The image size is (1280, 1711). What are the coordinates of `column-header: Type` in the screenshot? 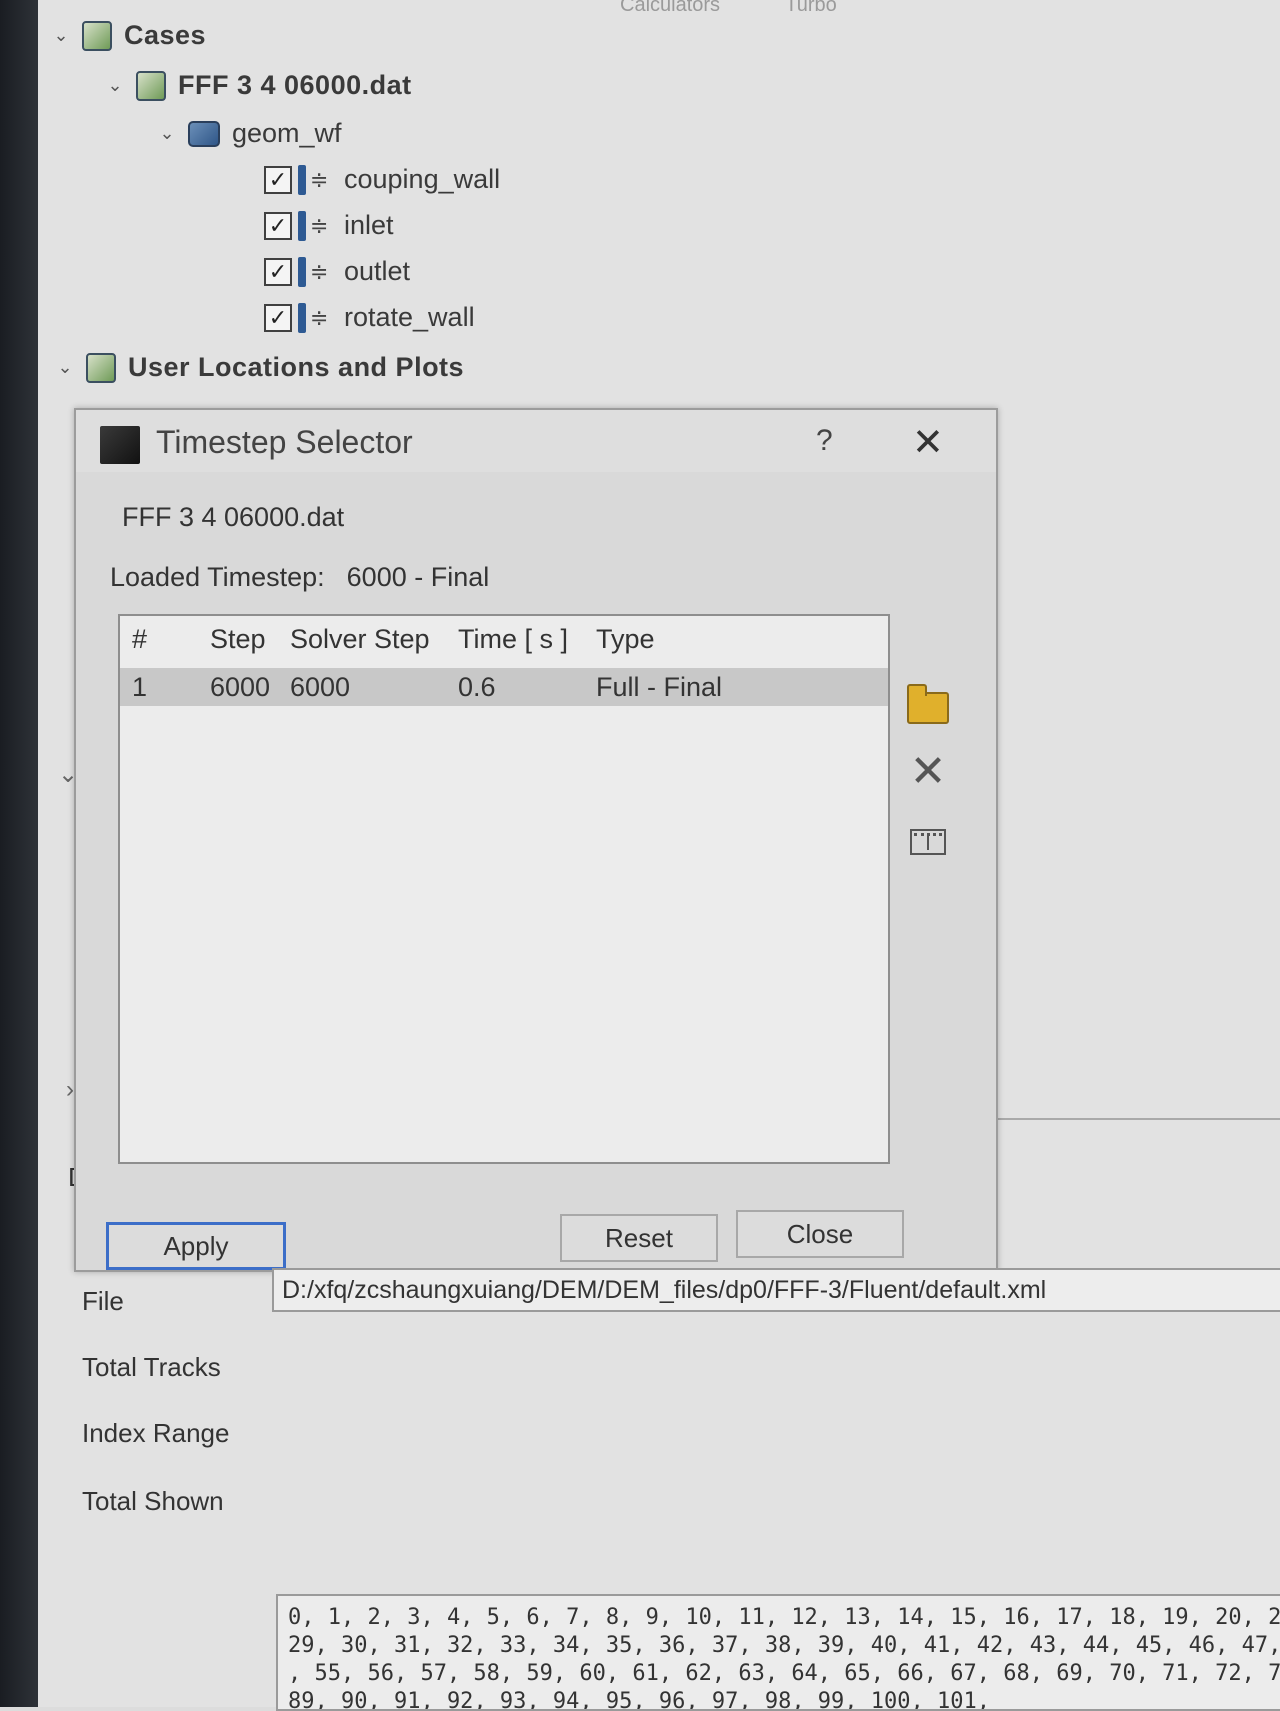 It's located at (625, 639).